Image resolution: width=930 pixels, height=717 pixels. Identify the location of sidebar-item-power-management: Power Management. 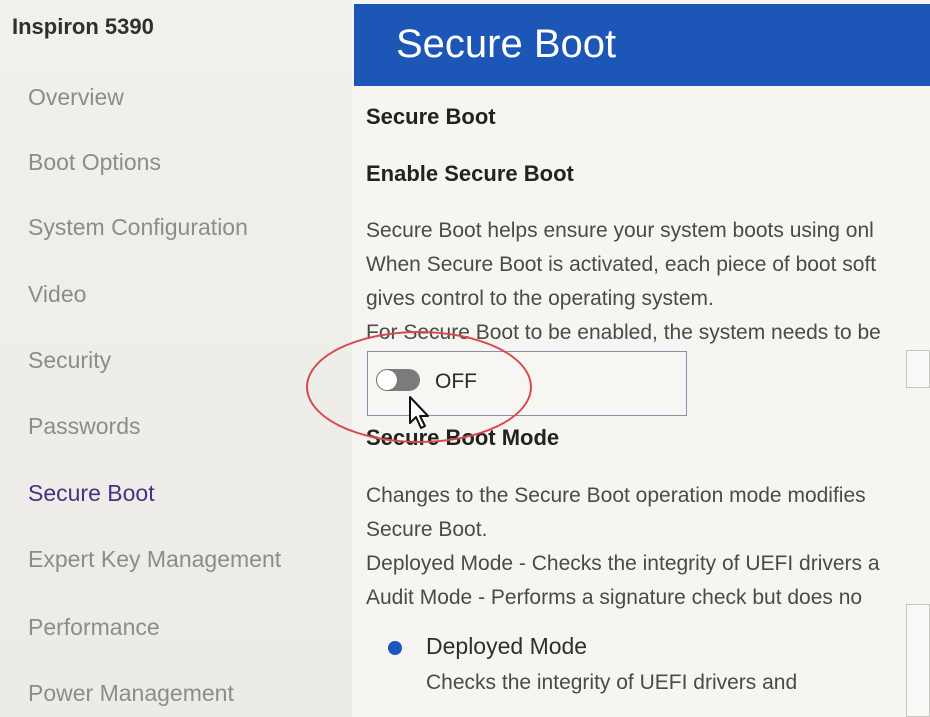
(131, 693).